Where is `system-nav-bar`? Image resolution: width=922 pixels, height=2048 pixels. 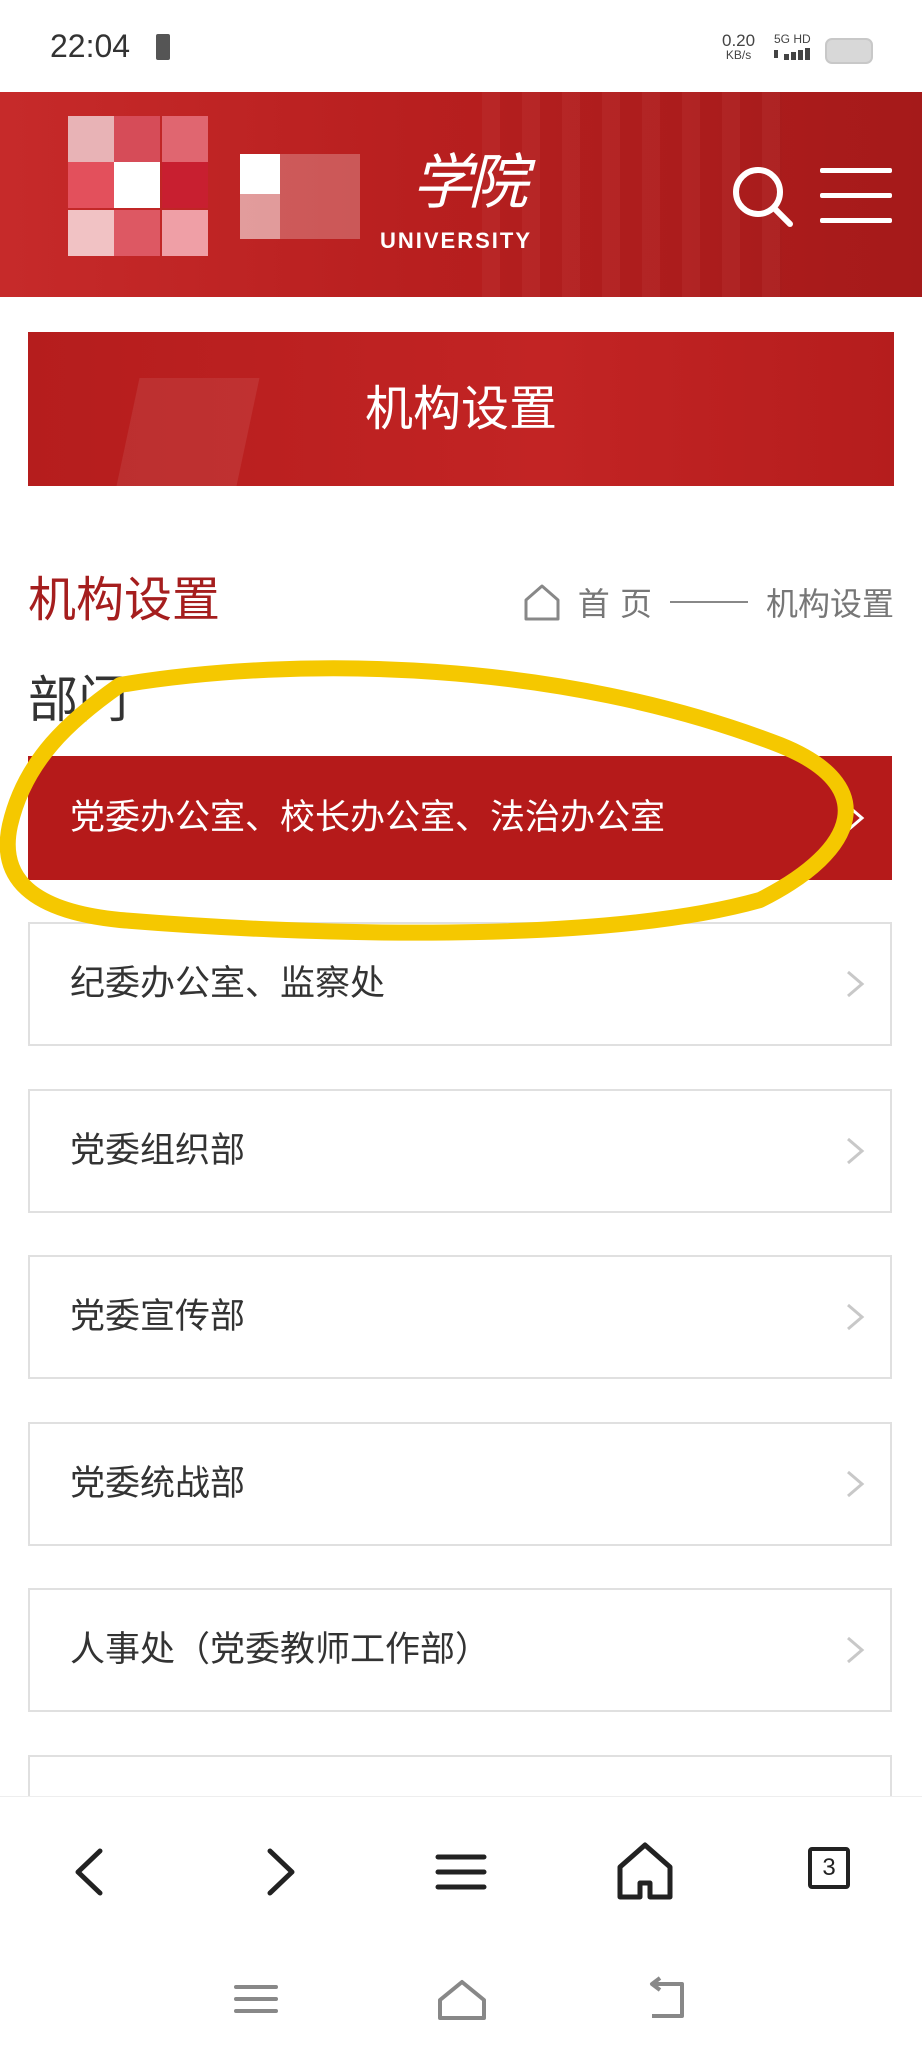 system-nav-bar is located at coordinates (461, 1997).